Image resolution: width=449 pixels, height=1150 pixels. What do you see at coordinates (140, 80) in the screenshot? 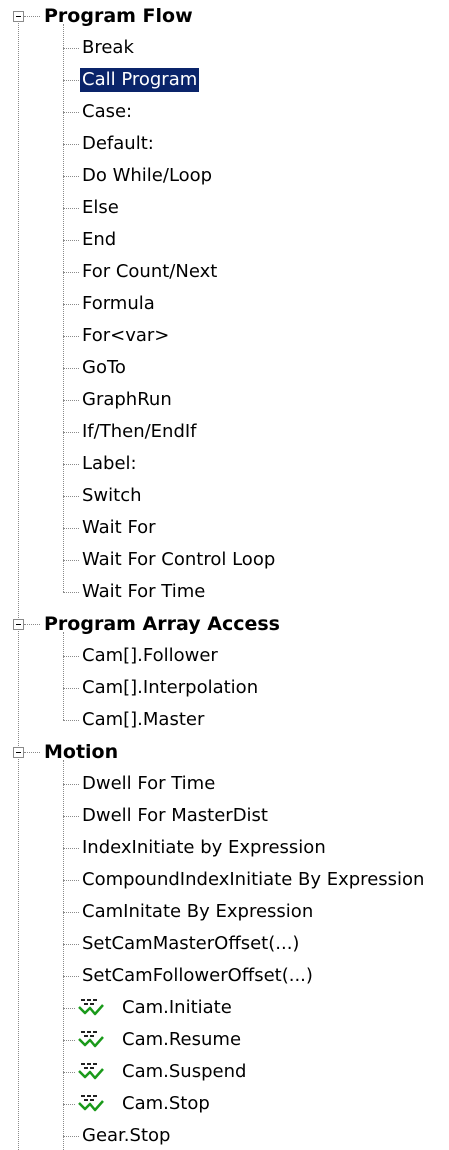
I see `tree-item-label-selected: Call Program` at bounding box center [140, 80].